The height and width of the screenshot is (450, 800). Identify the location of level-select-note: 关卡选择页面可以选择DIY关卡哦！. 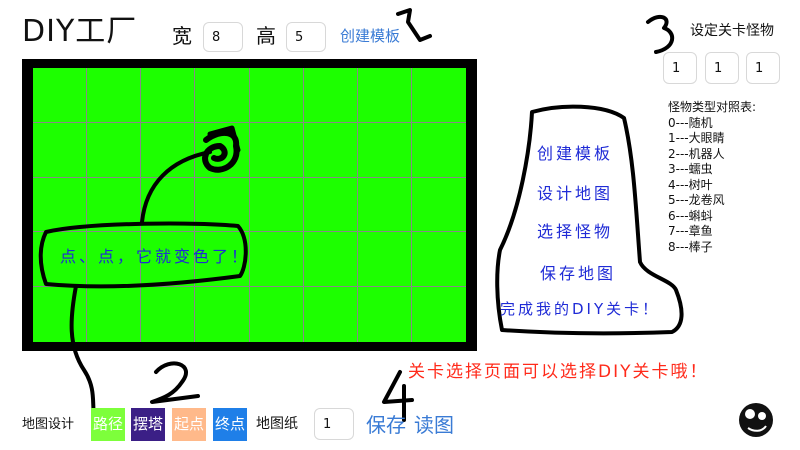
(558, 372).